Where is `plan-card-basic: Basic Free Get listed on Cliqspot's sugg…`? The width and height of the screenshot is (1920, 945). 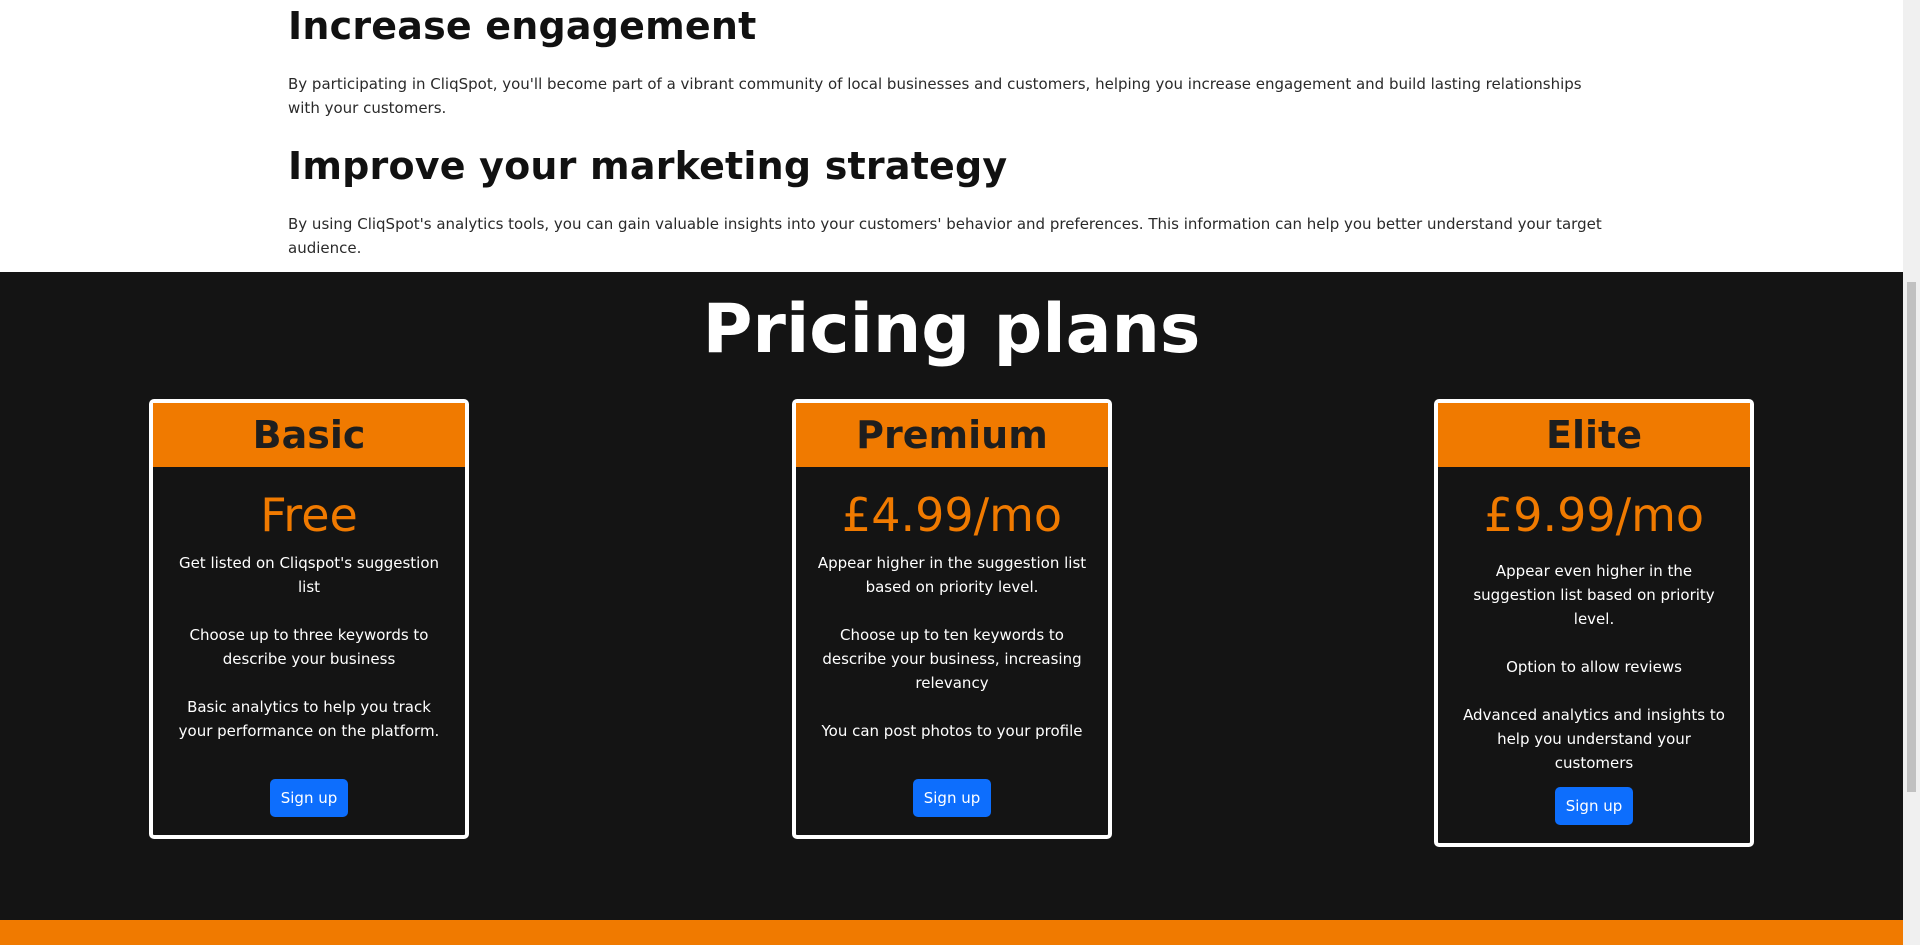
plan-card-basic: Basic Free Get listed on Cliqspot's sugg… is located at coordinates (309, 619).